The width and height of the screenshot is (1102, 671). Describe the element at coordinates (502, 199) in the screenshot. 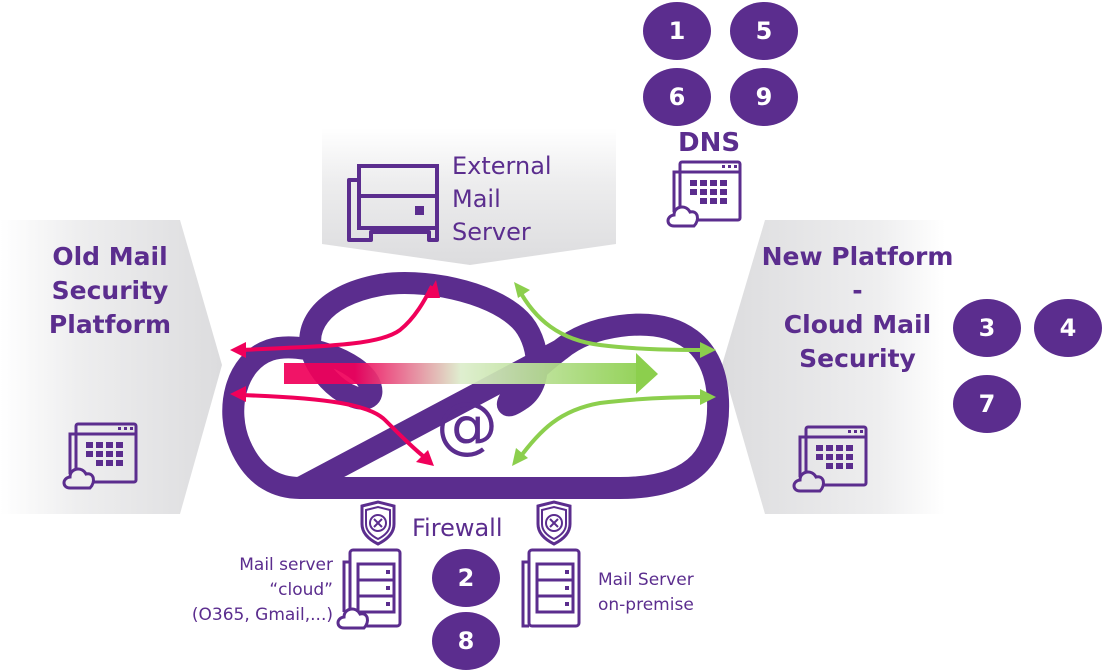

I see `external-mail-server-label: External Mail Server` at that location.